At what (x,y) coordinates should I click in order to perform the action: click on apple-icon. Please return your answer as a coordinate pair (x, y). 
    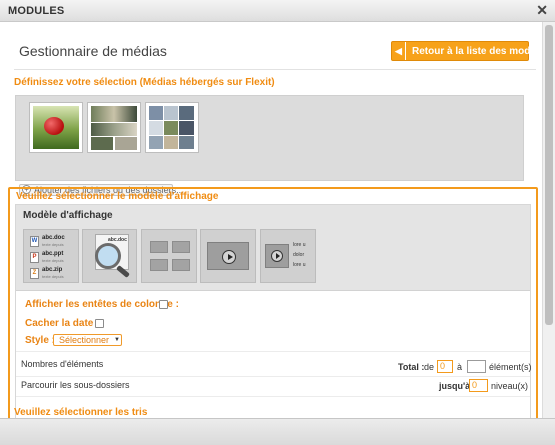
    Looking at the image, I should click on (54, 126).